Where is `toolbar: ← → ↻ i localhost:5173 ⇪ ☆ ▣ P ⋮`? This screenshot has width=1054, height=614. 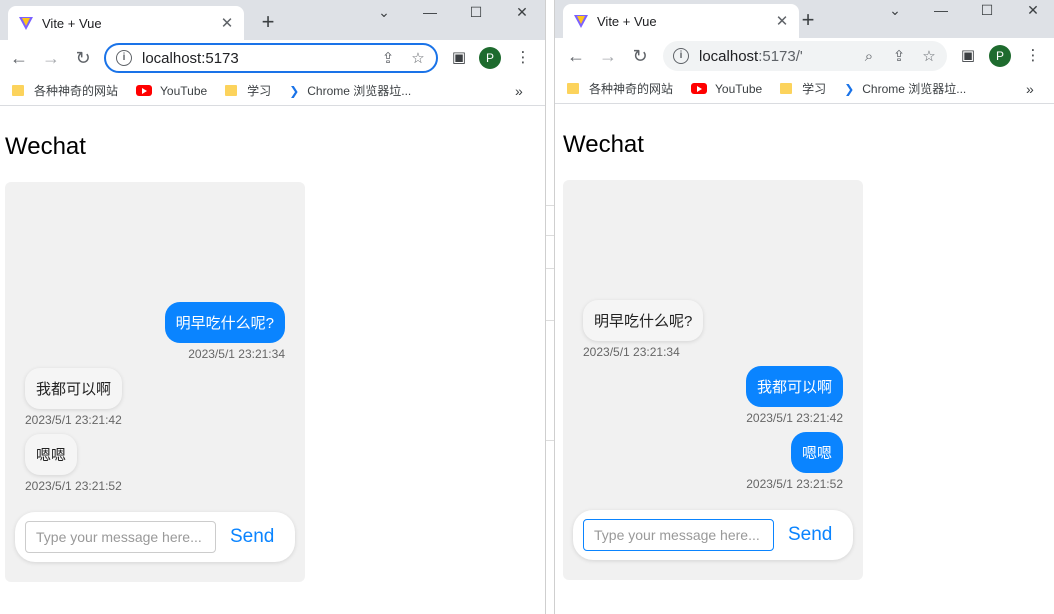 toolbar: ← → ↻ i localhost:5173 ⇪ ☆ ▣ P ⋮ is located at coordinates (272, 58).